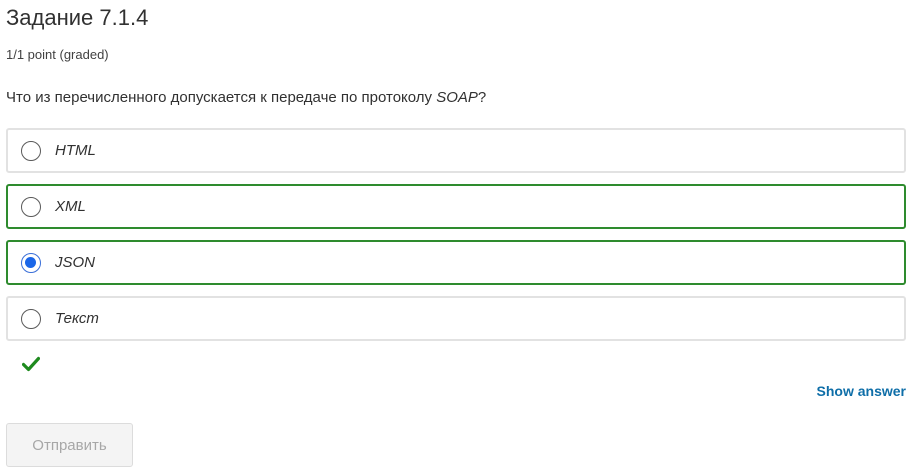 Image resolution: width=920 pixels, height=474 pixels. Describe the element at coordinates (456, 318) in the screenshot. I see `choice-option-text: Текст` at that location.